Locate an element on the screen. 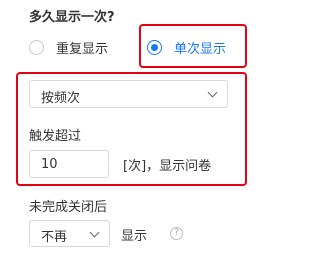  close-behavior-value: 不再 is located at coordinates (54, 237).